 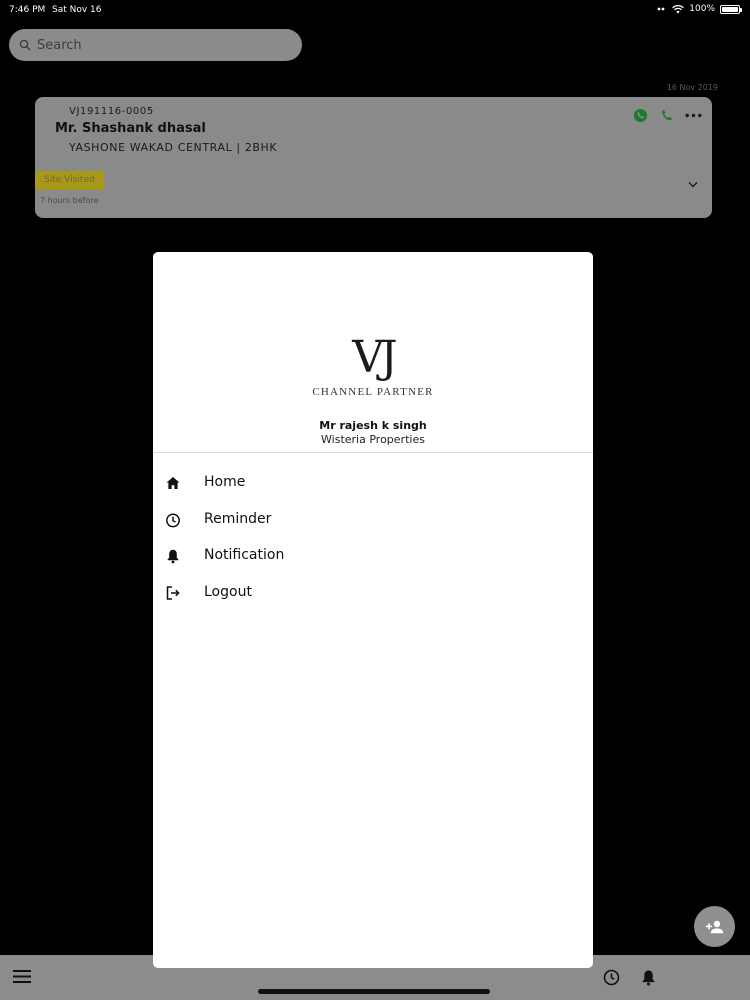 What do you see at coordinates (693, 184) in the screenshot?
I see `chevron-down-icon` at bounding box center [693, 184].